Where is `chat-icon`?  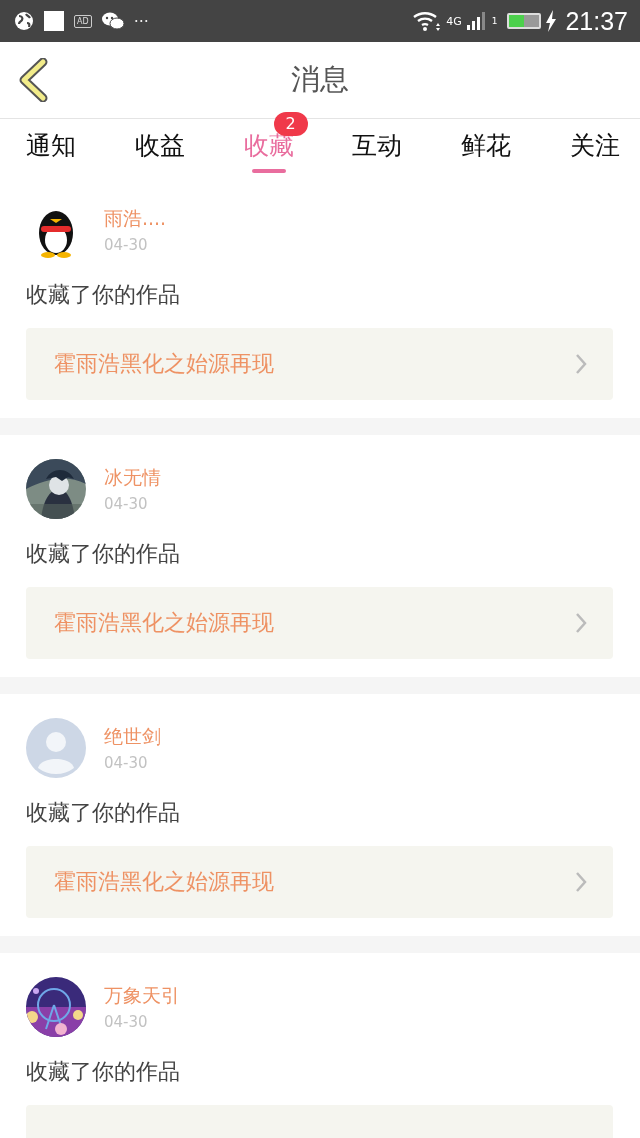
chat-icon is located at coordinates (112, 21).